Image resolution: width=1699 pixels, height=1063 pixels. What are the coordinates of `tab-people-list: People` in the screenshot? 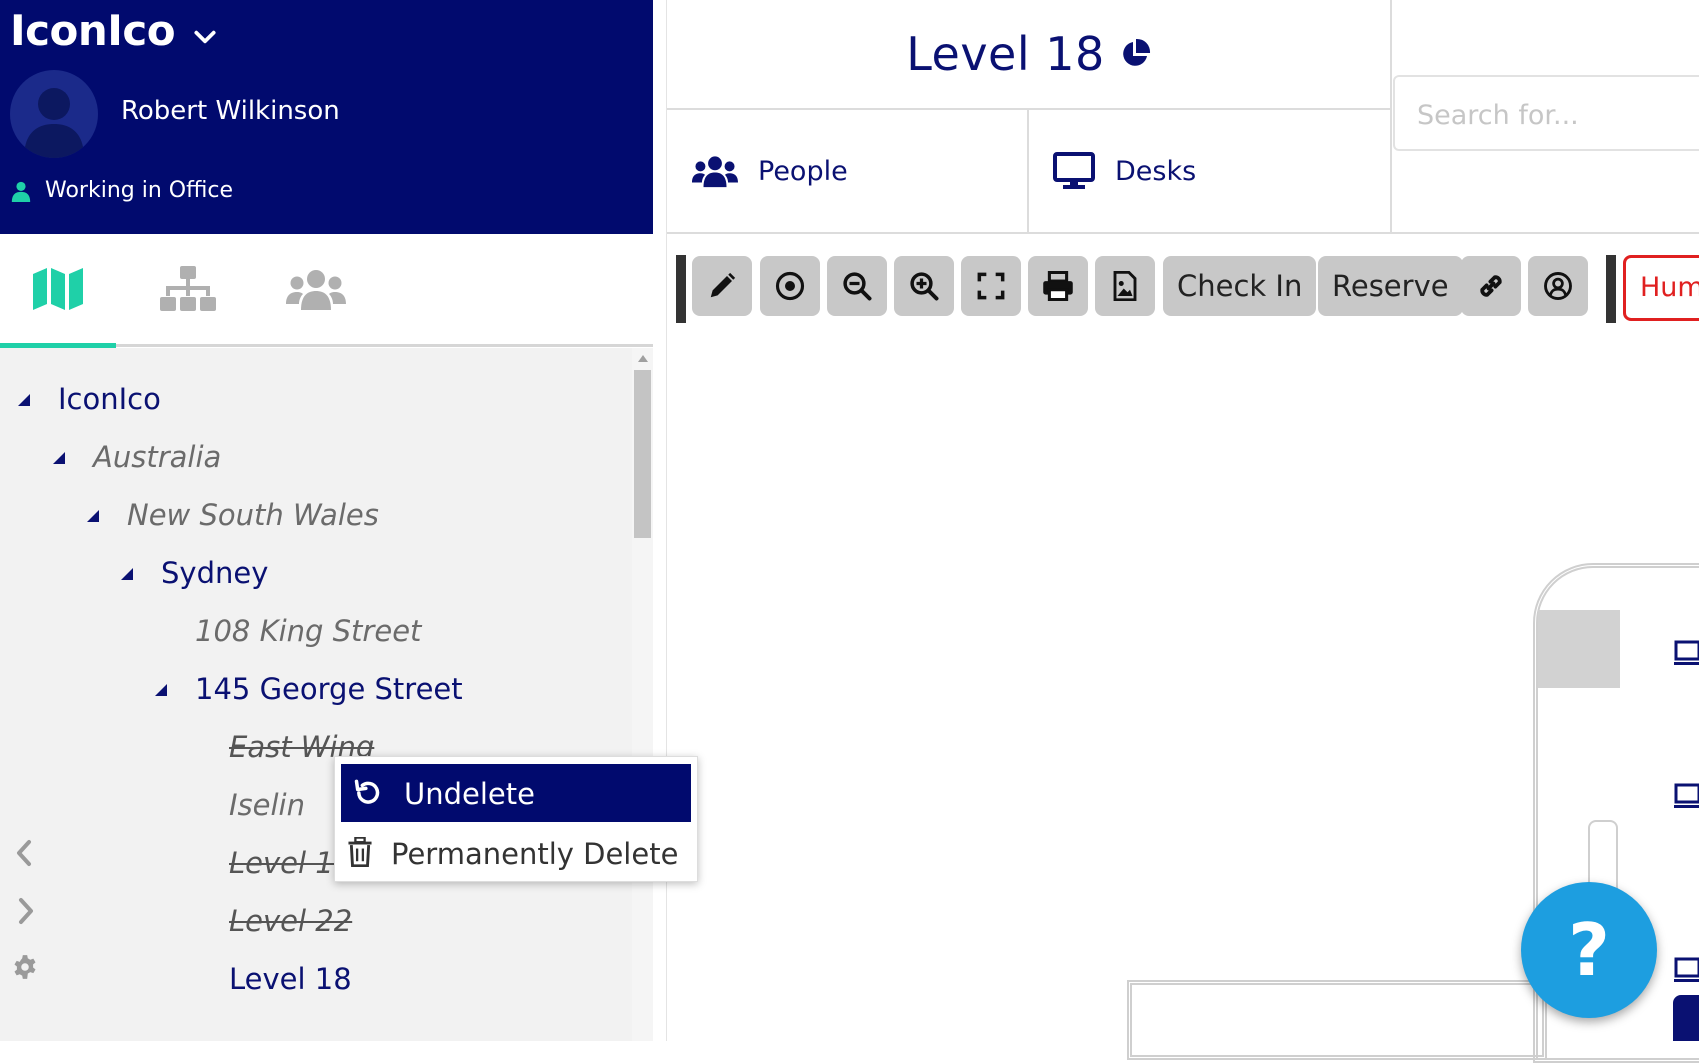 It's located at (770, 171).